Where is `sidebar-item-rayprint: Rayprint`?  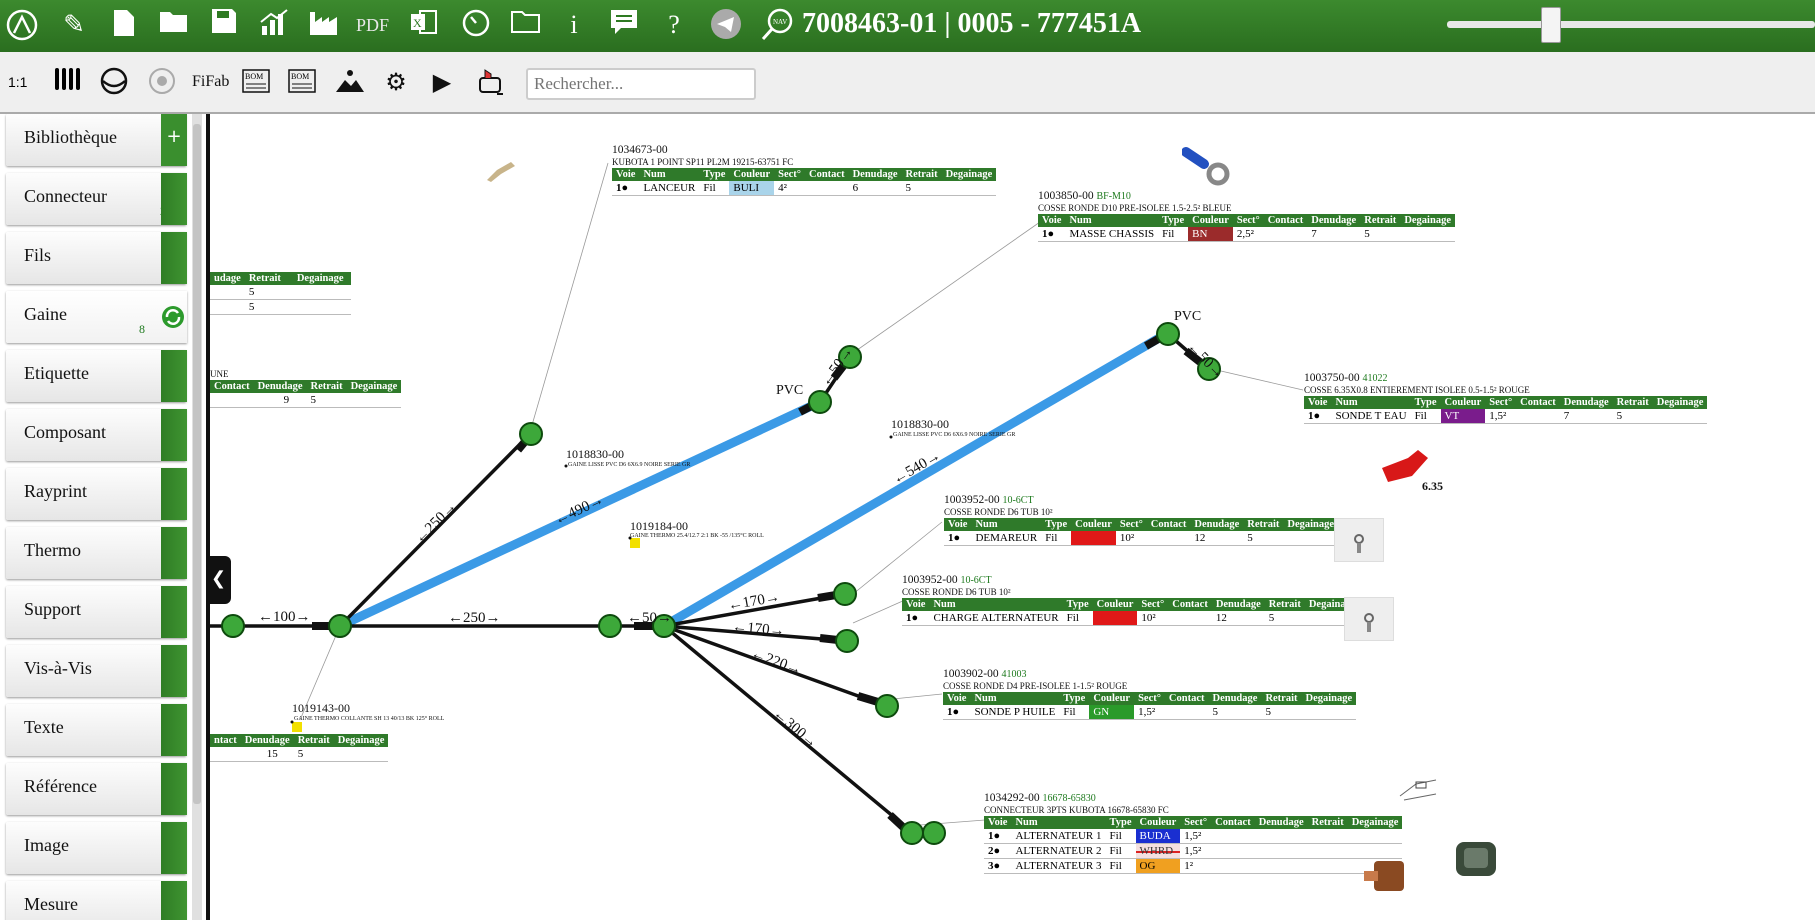
sidebar-item-rayprint: Rayprint is located at coordinates (96, 494).